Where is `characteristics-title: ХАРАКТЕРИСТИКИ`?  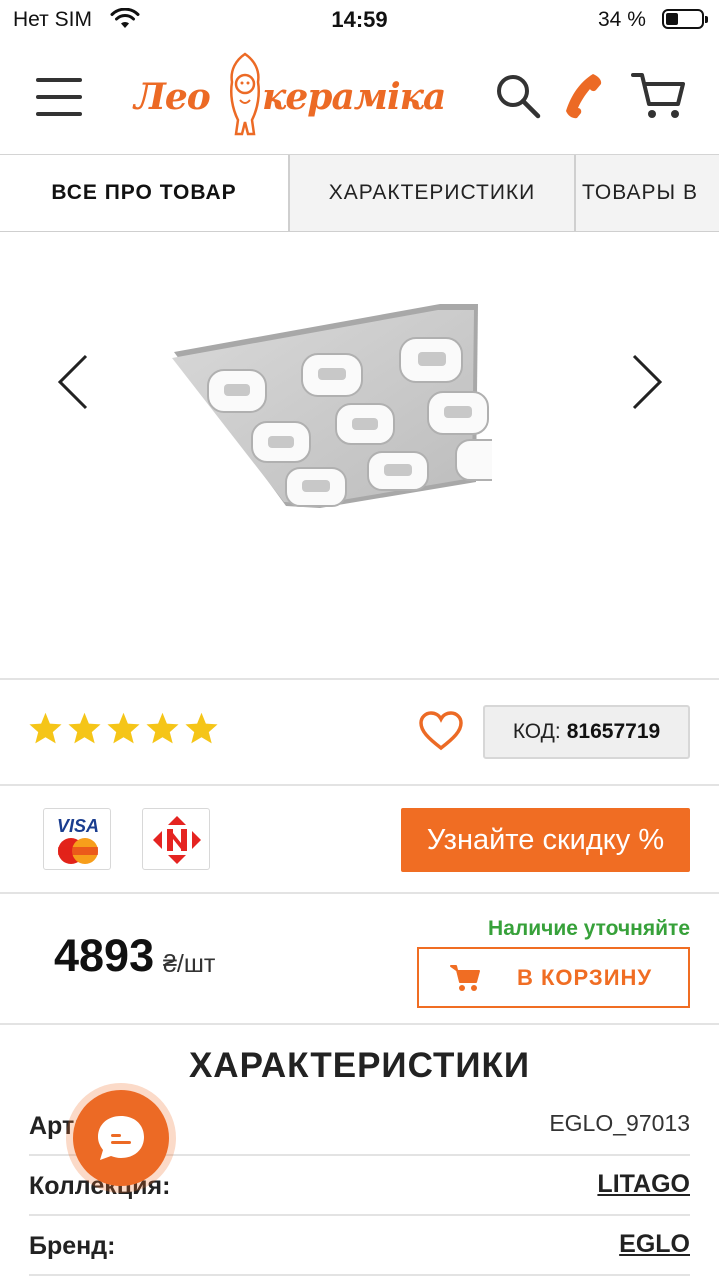
characteristics-title: ХАРАКТЕРИСТИКИ is located at coordinates (359, 1065).